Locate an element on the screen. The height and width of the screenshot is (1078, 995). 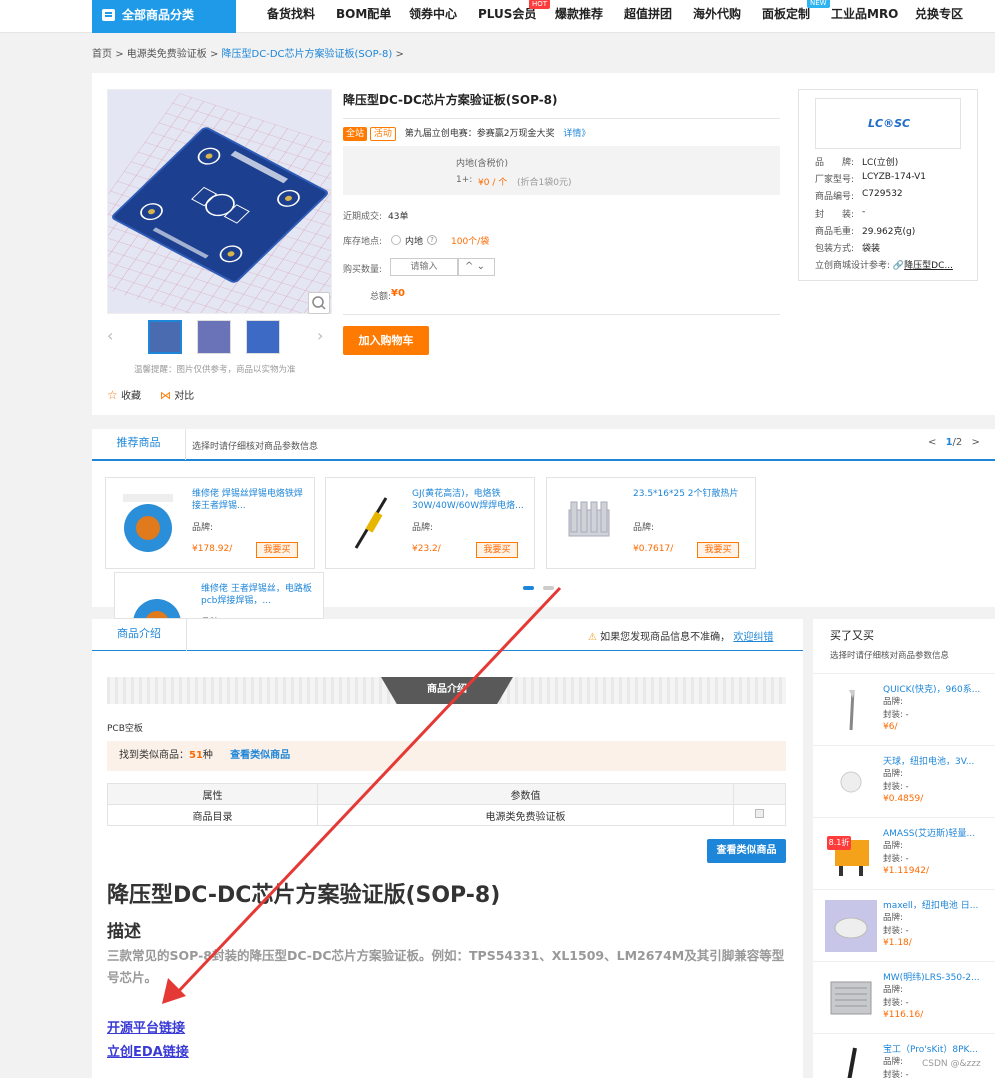
recommend-card: 维修佬 王者焊锡丝，电路板pcb焊接焊锡，... 品牌: is located at coordinates (219, 595).